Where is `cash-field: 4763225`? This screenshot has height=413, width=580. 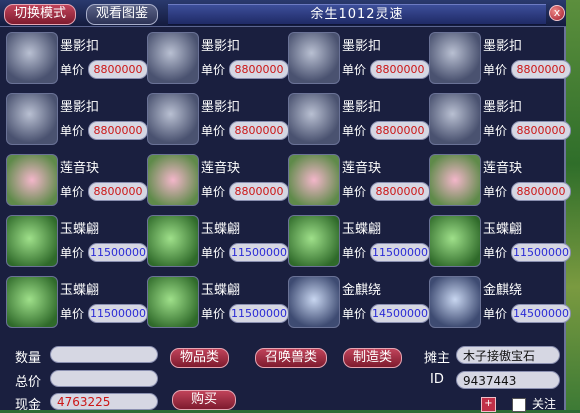 cash-field: 4763225 is located at coordinates (104, 401).